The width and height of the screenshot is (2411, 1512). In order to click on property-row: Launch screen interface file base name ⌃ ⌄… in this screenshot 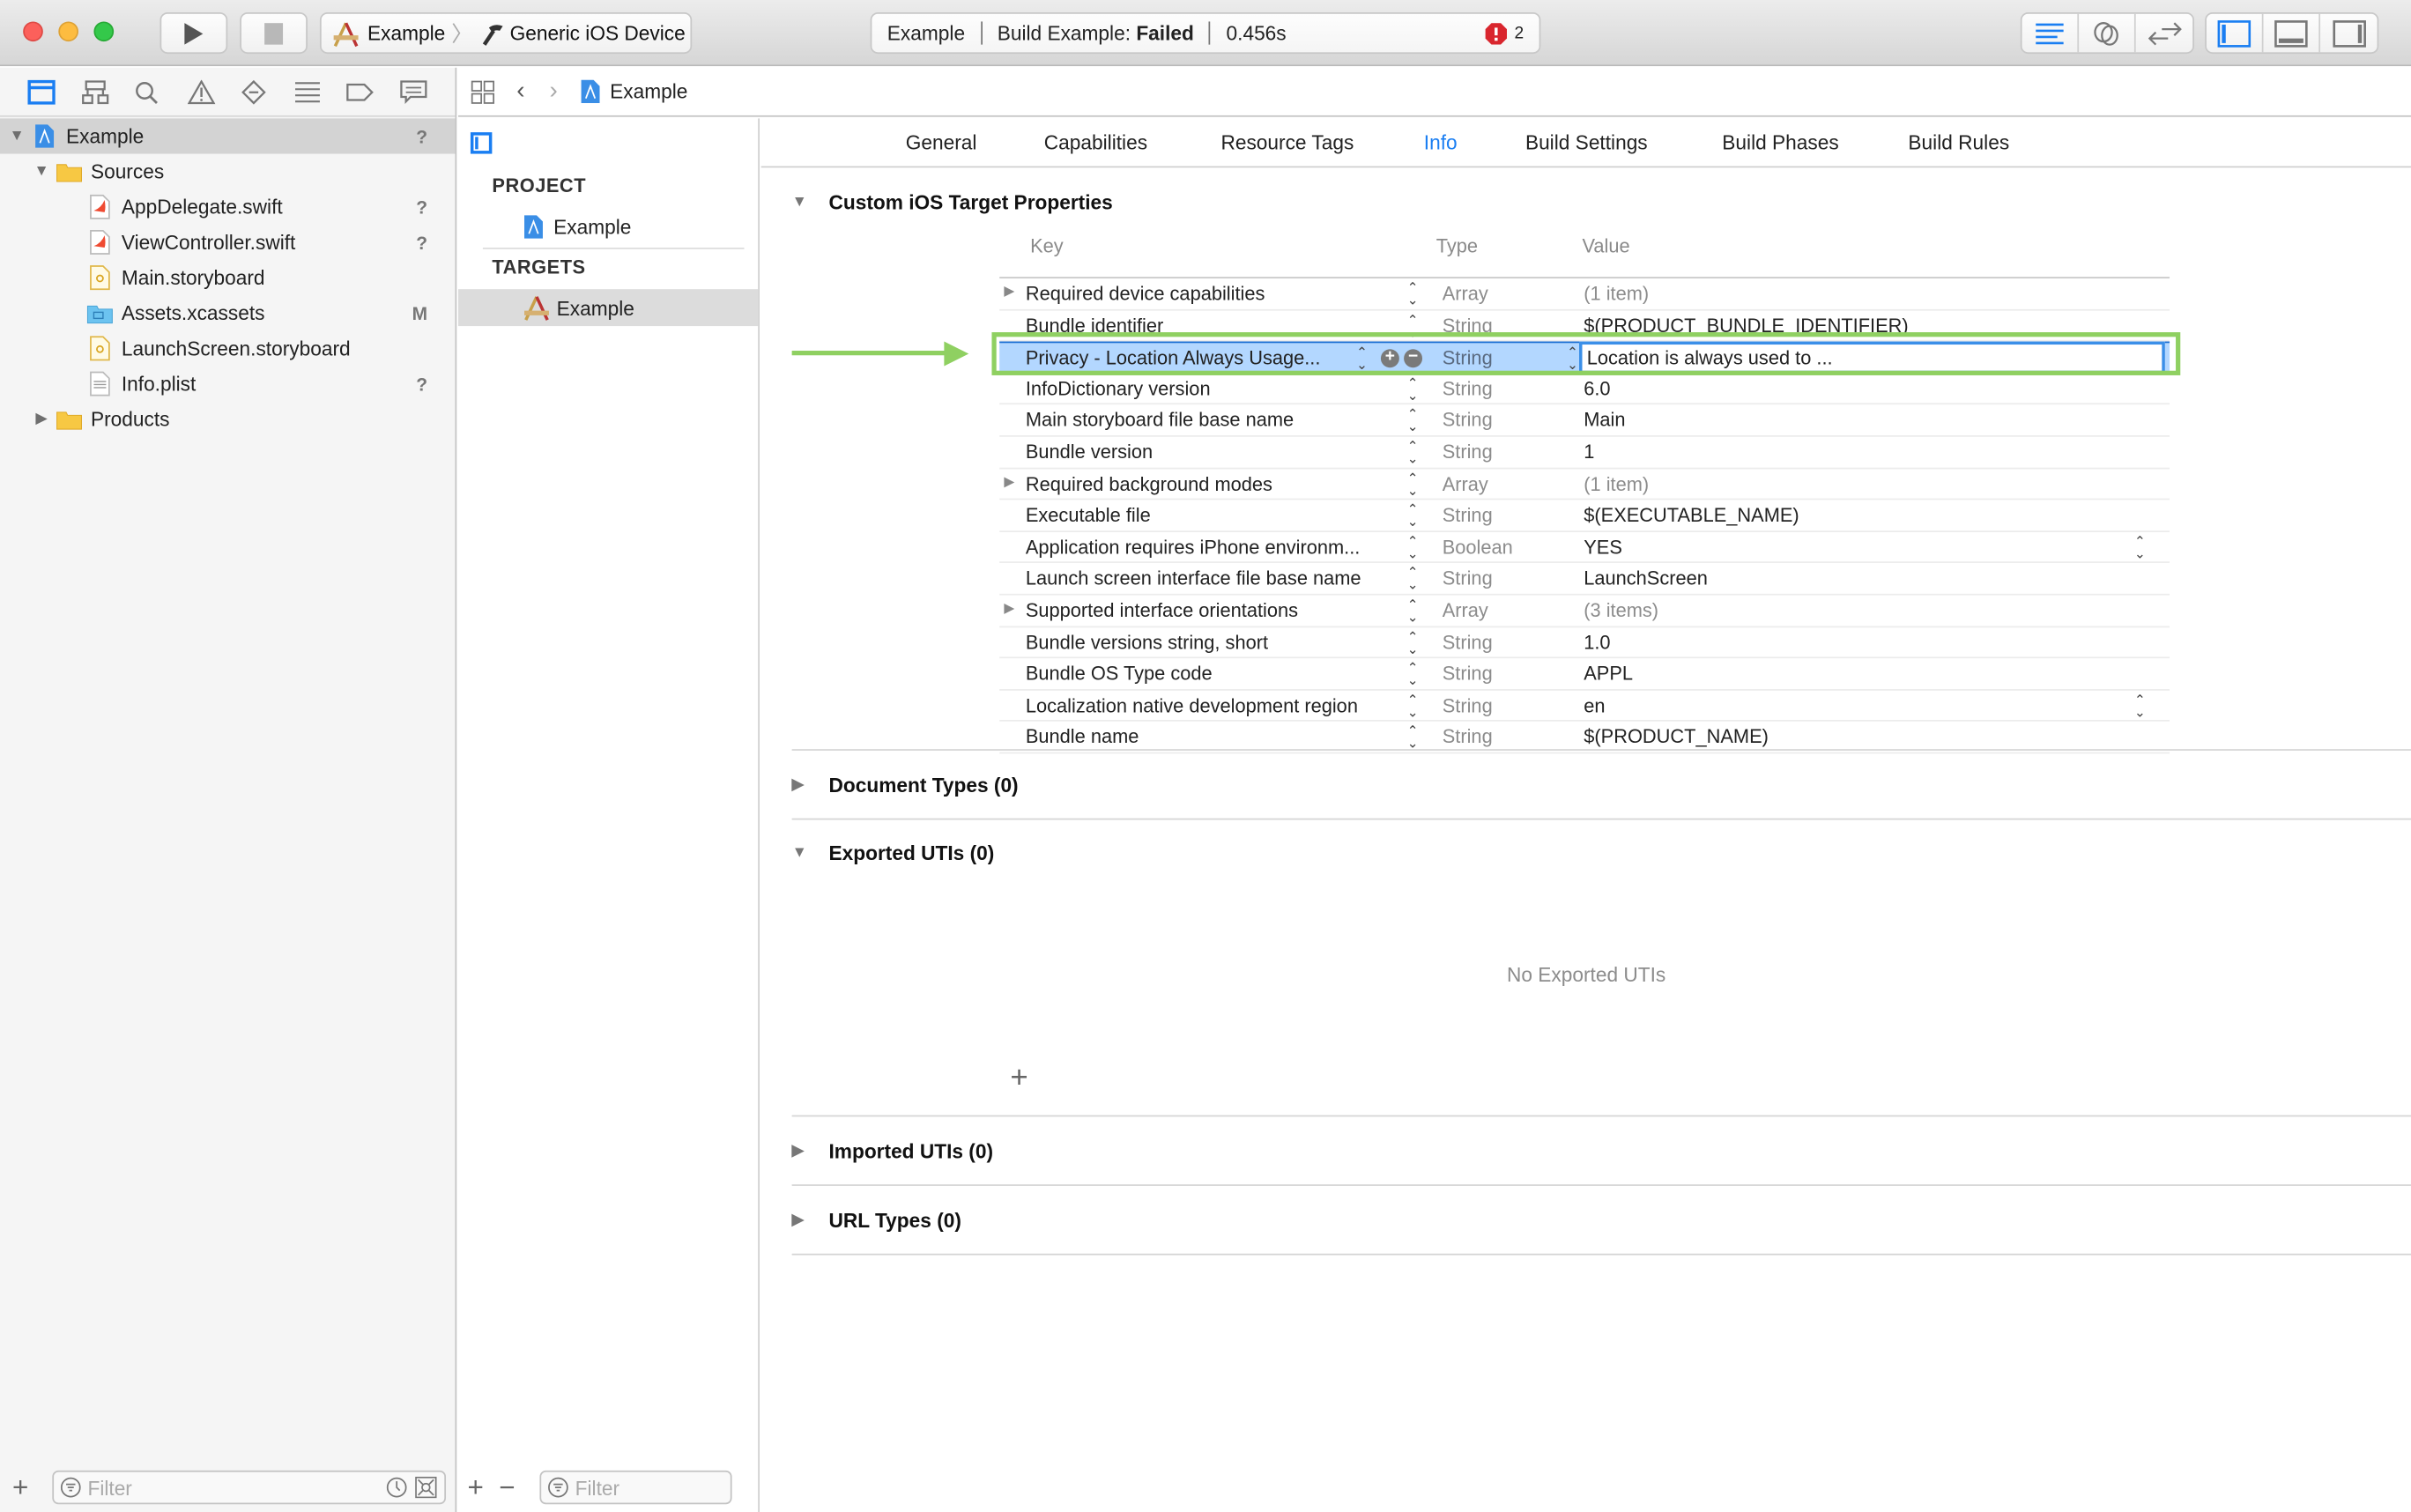, I will do `click(1584, 580)`.